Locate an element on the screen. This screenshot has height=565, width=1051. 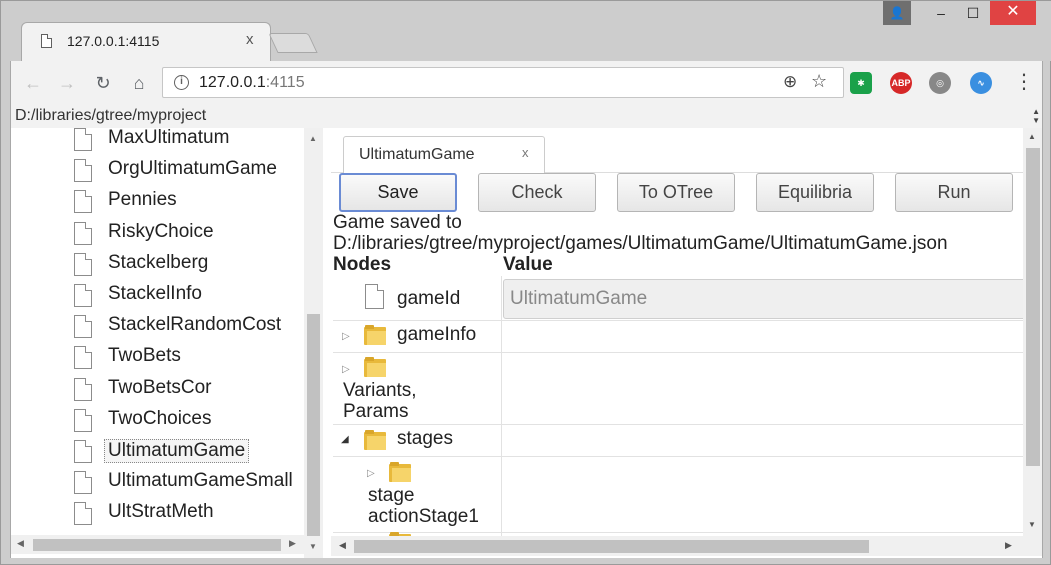
tree-item: UltimatumGameSmall is located at coordinates (189, 482).